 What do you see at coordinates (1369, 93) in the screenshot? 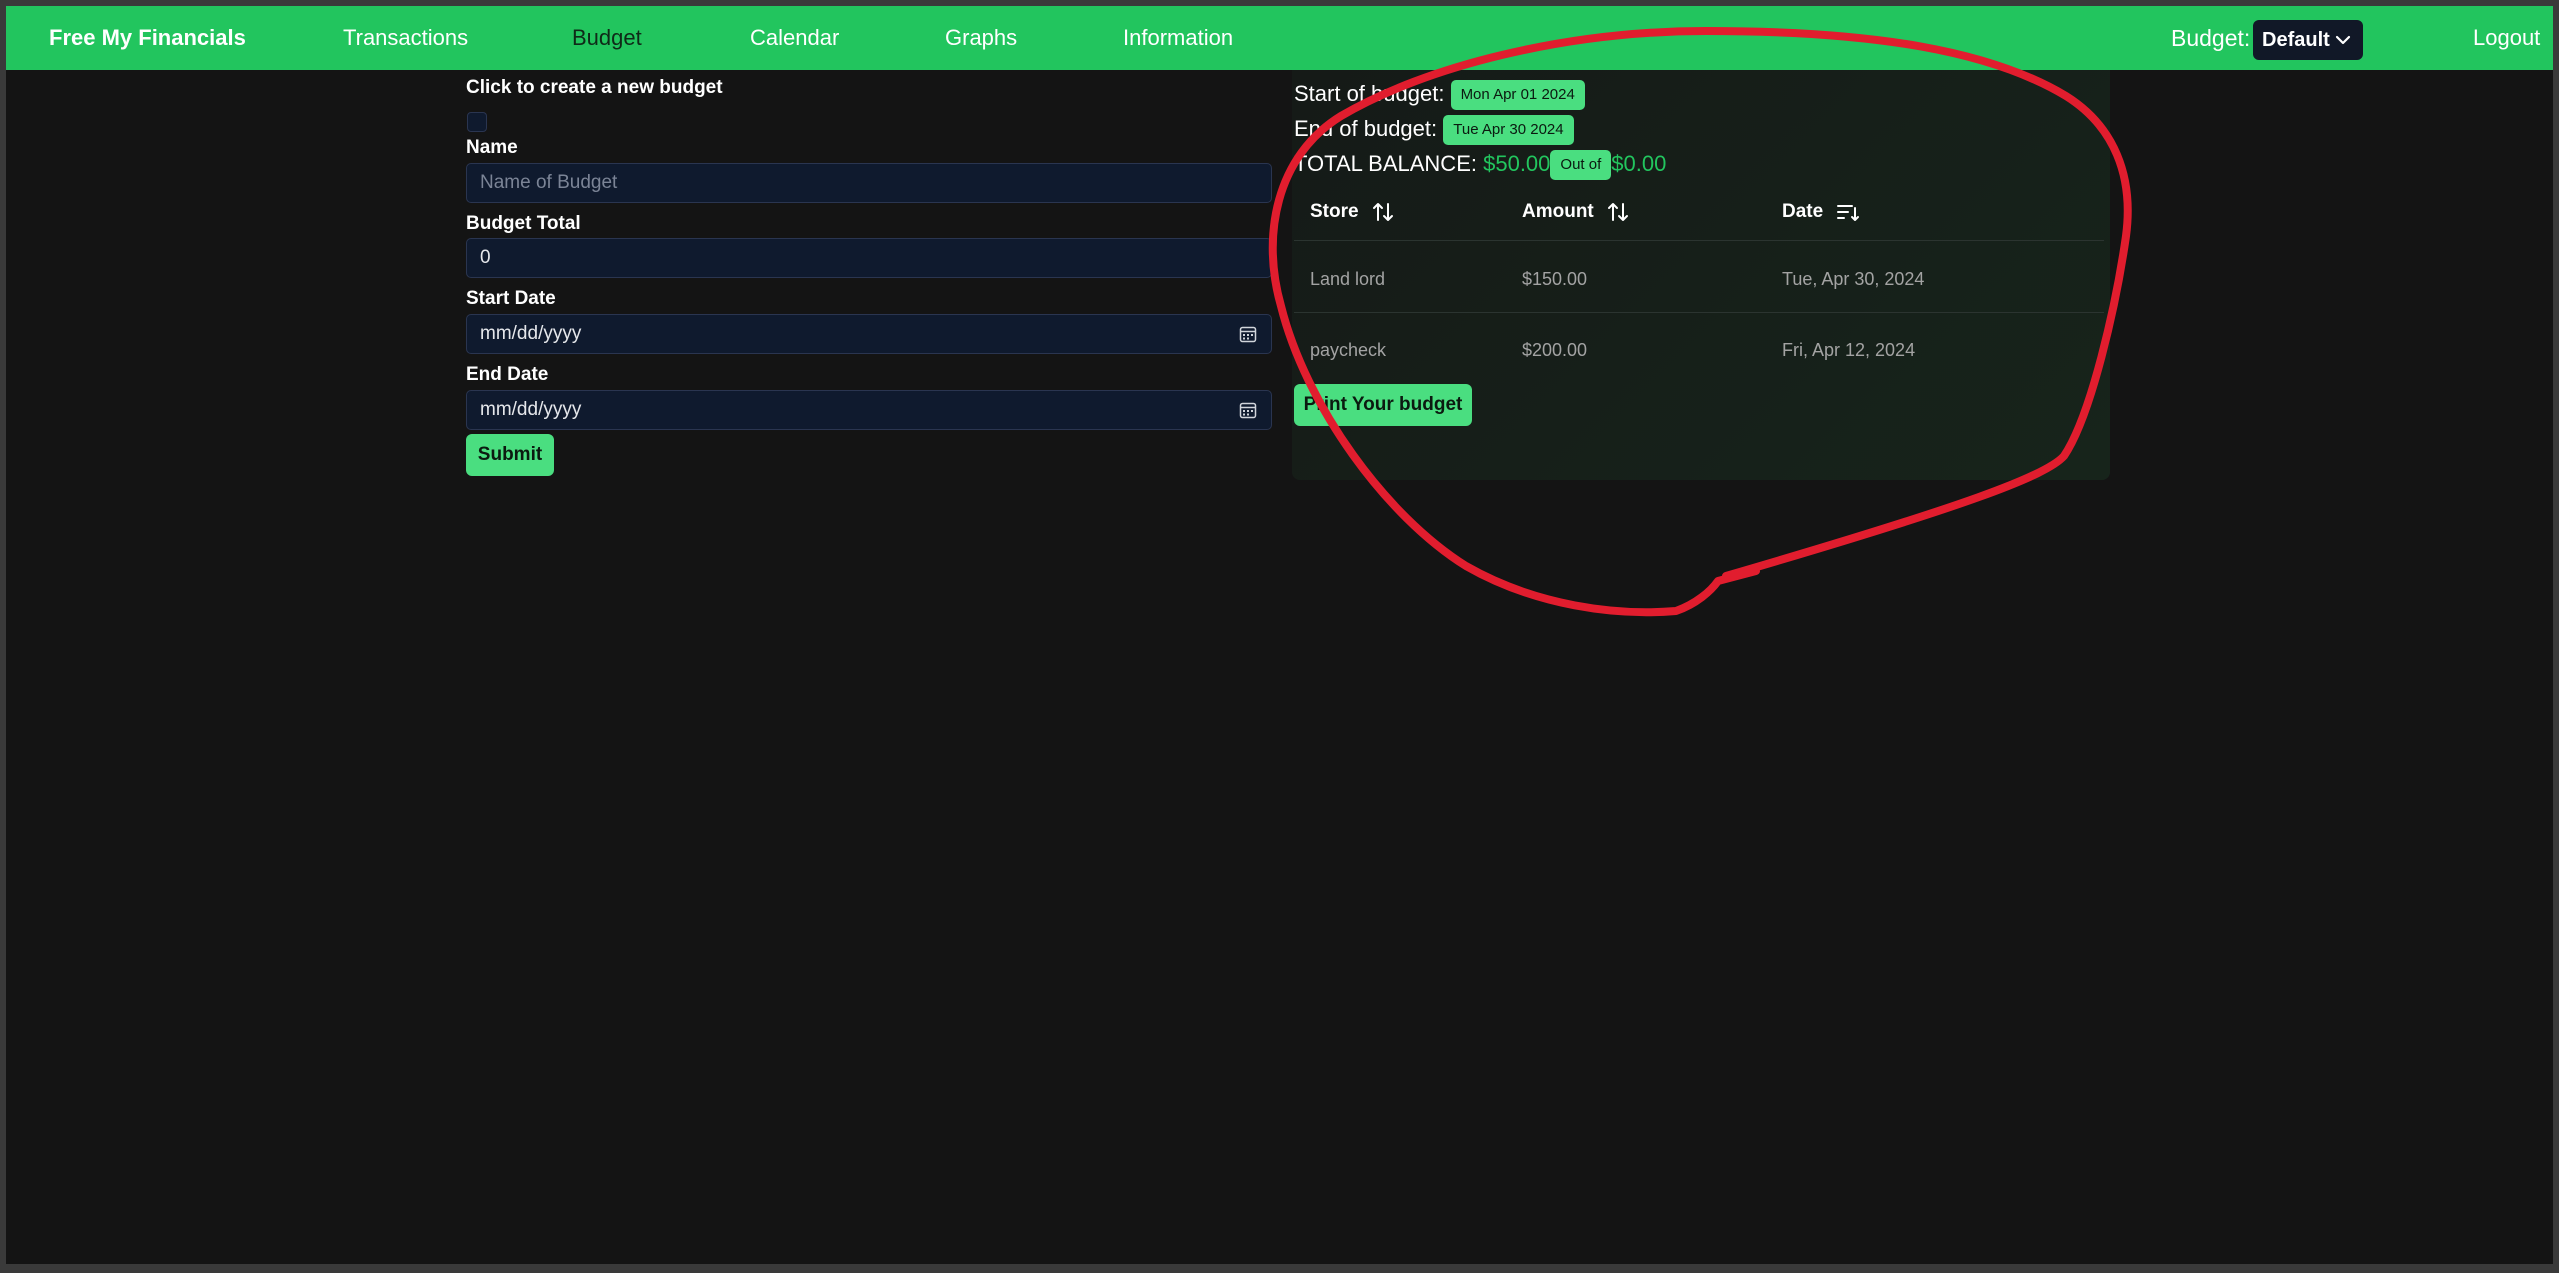
I see `start-of-budget-label: Start of budget:` at bounding box center [1369, 93].